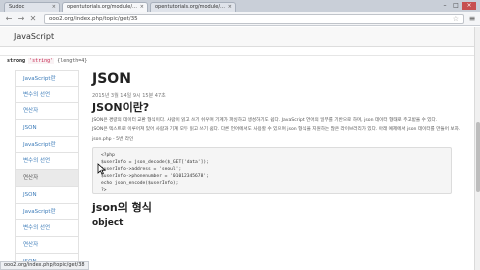 This screenshot has width=480, height=270. Describe the element at coordinates (456, 19) in the screenshot. I see `bookmark-star-icon: ☆` at that location.